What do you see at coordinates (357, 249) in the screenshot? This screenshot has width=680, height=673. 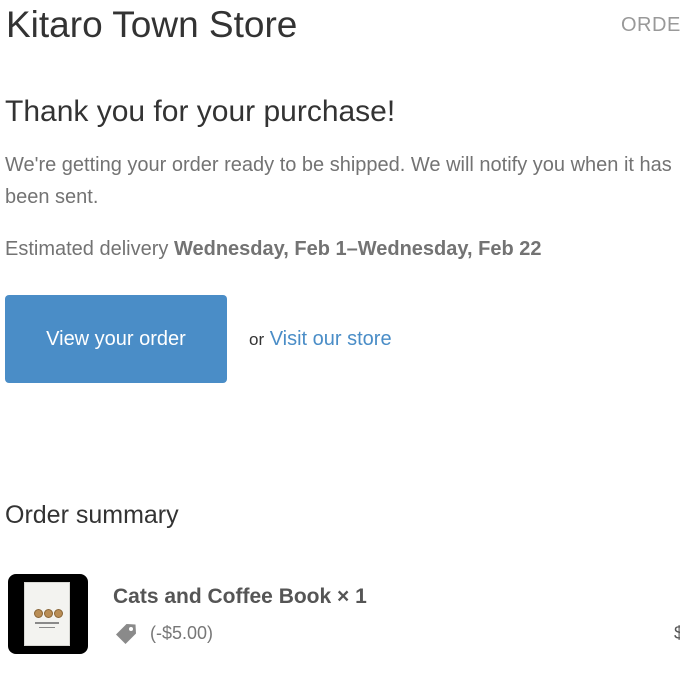 I see `delivery-dates: Wednesday, Feb 1–Wednesday, Feb 22` at bounding box center [357, 249].